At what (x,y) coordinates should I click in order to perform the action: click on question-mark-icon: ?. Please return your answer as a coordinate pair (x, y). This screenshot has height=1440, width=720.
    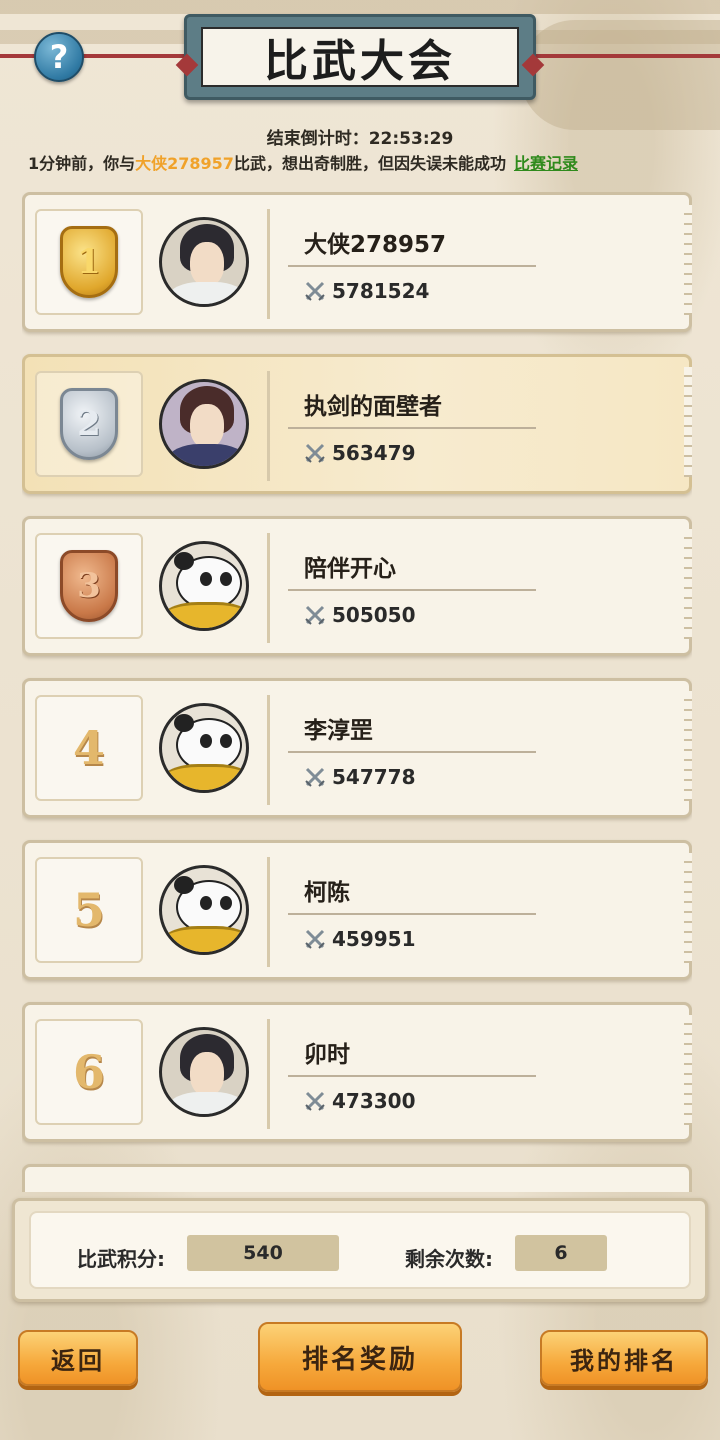
    Looking at the image, I should click on (59, 57).